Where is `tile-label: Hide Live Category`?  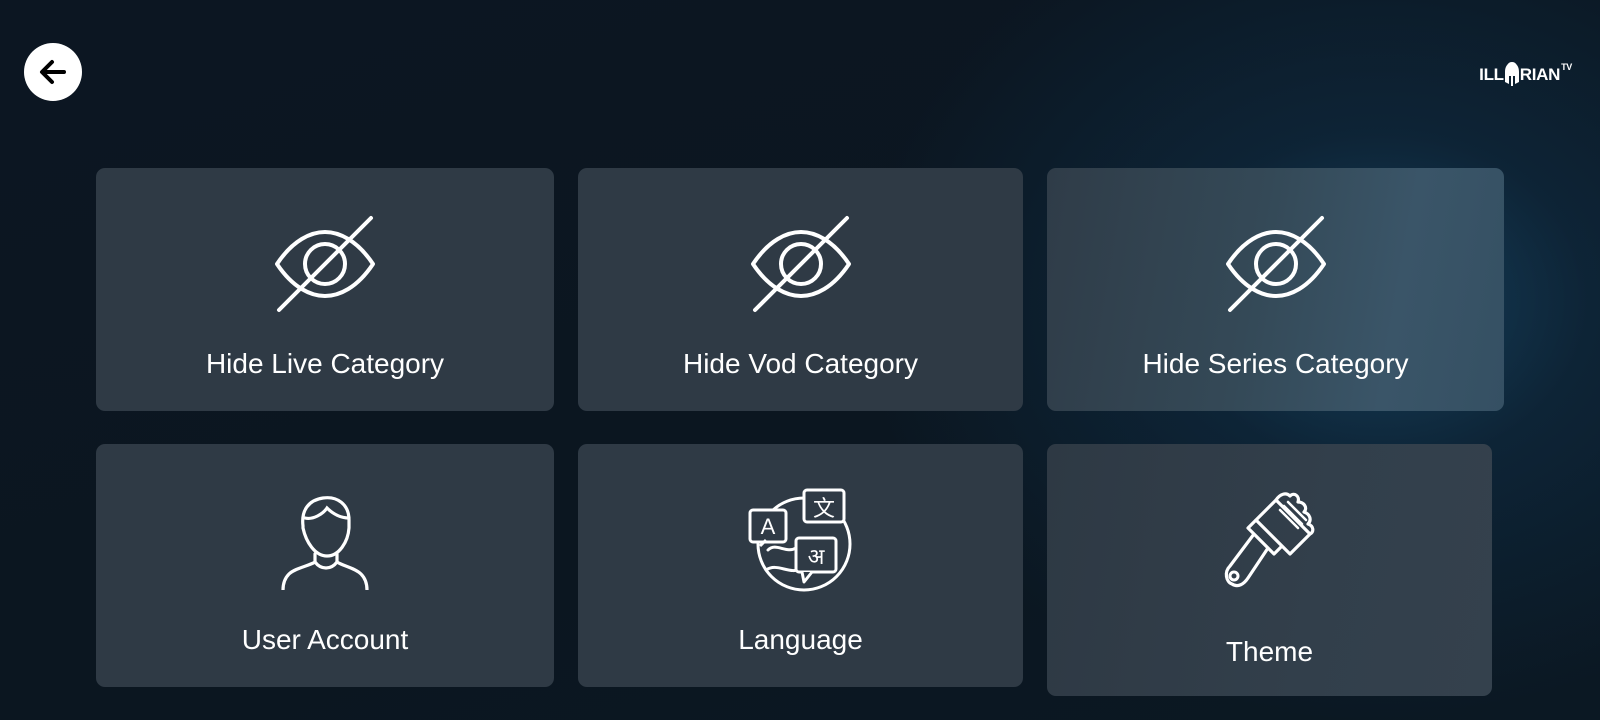 tile-label: Hide Live Category is located at coordinates (325, 363).